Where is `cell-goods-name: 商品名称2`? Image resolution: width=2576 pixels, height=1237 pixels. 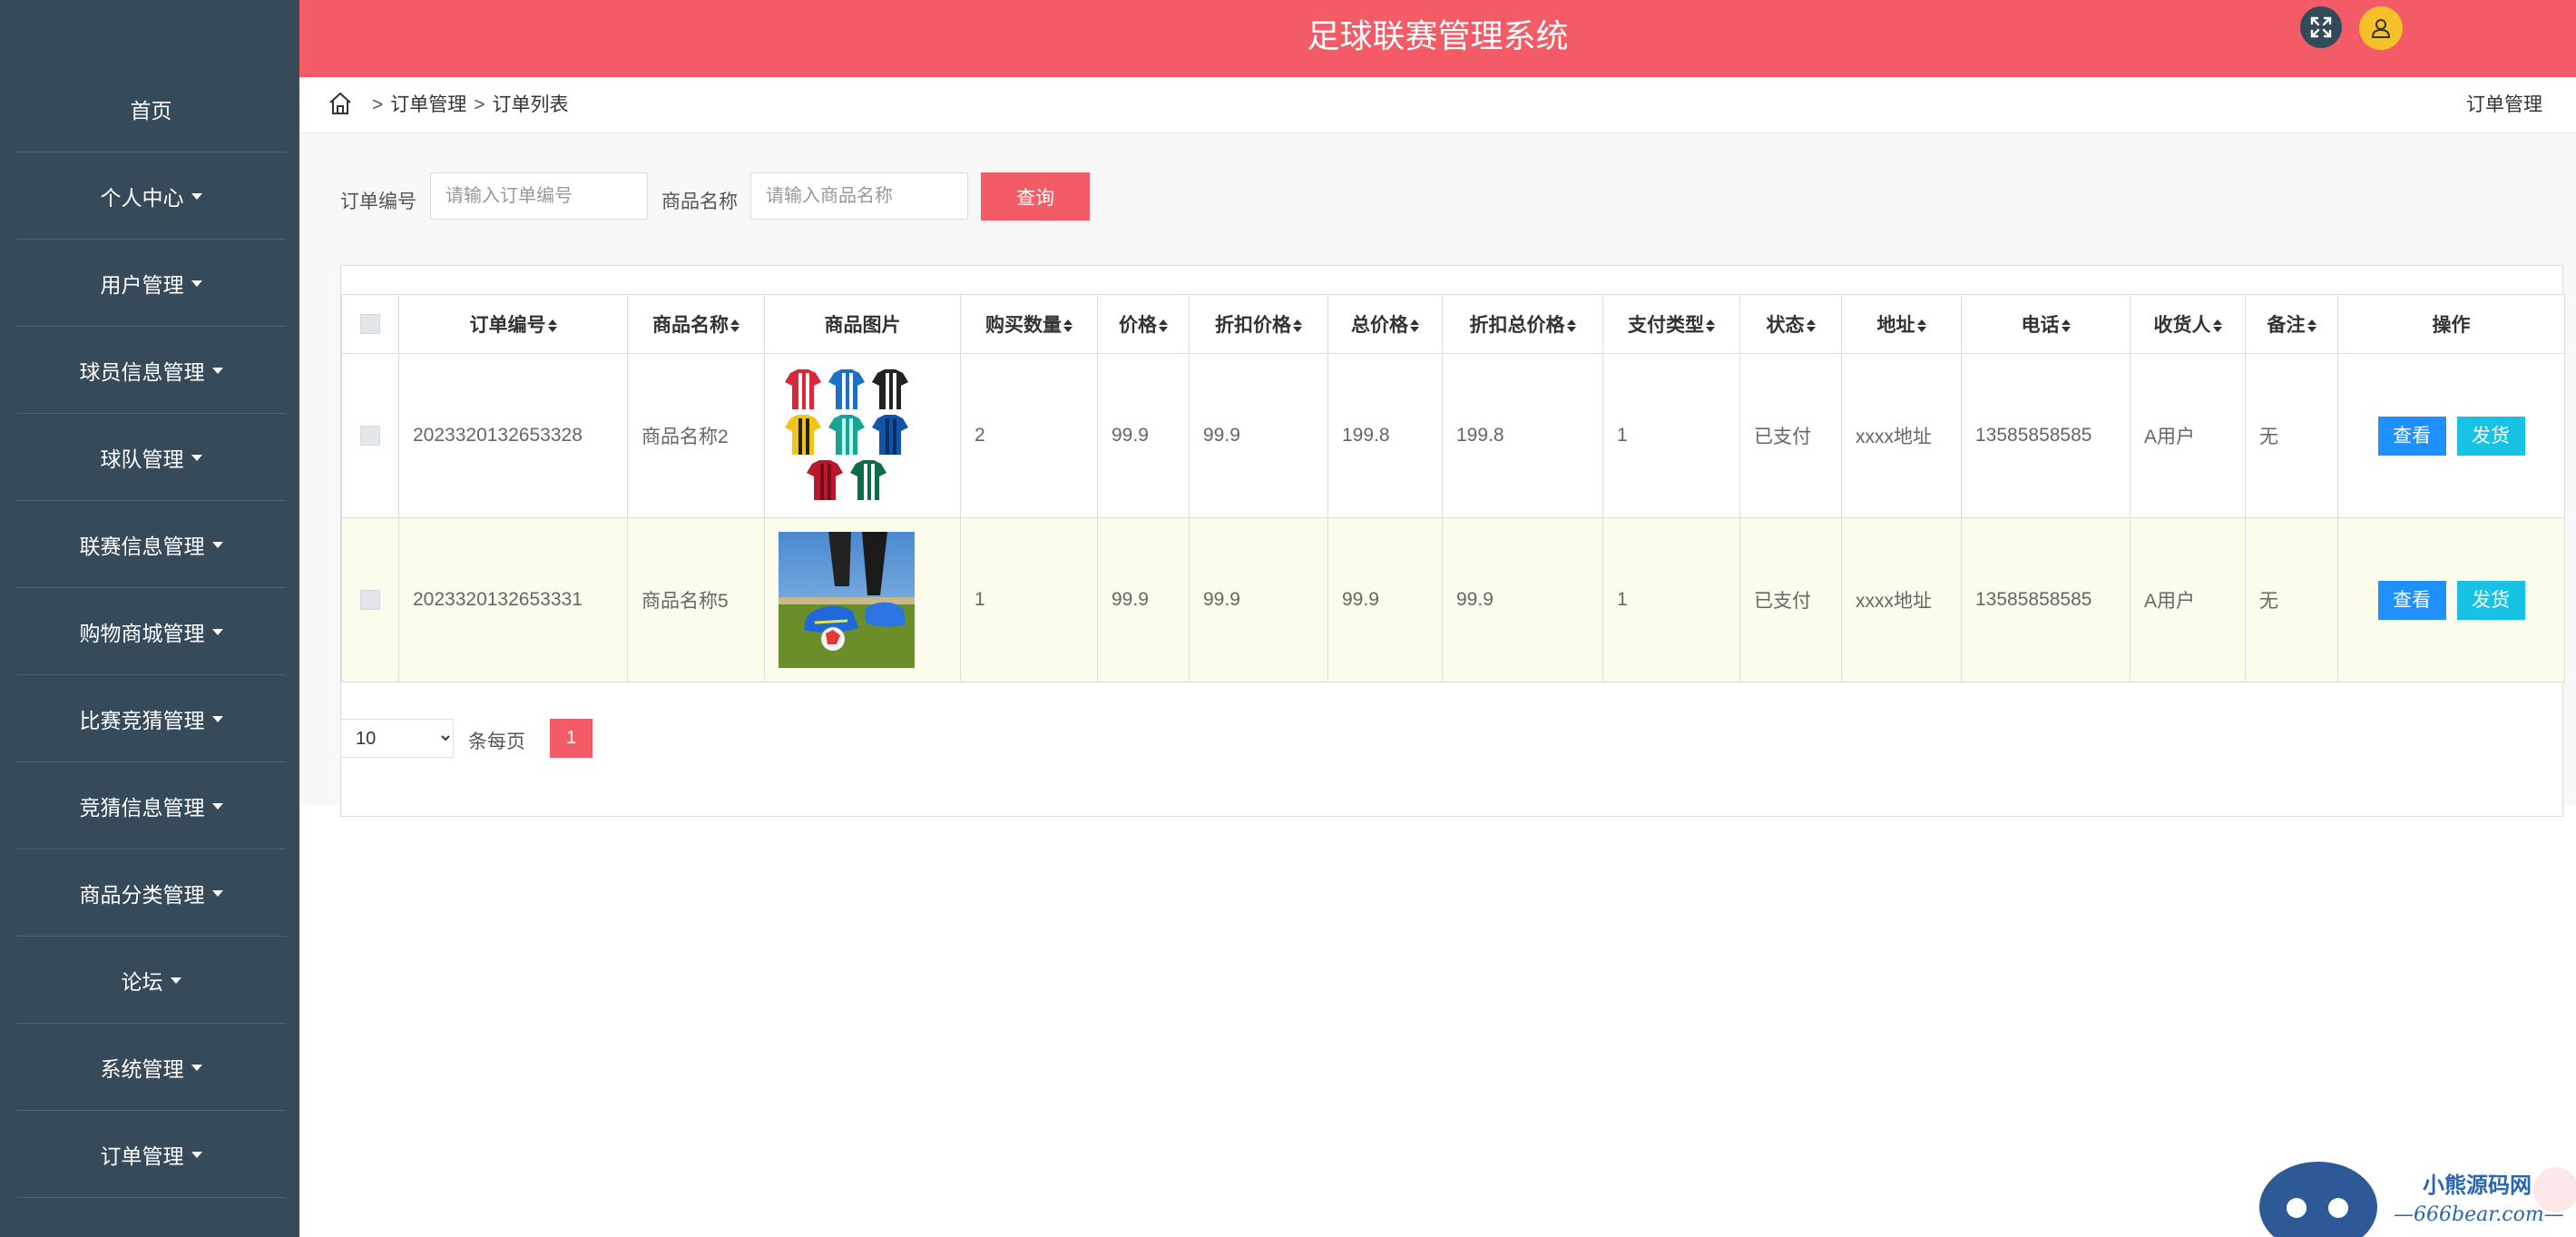 cell-goods-name: 商品名称2 is located at coordinates (696, 435).